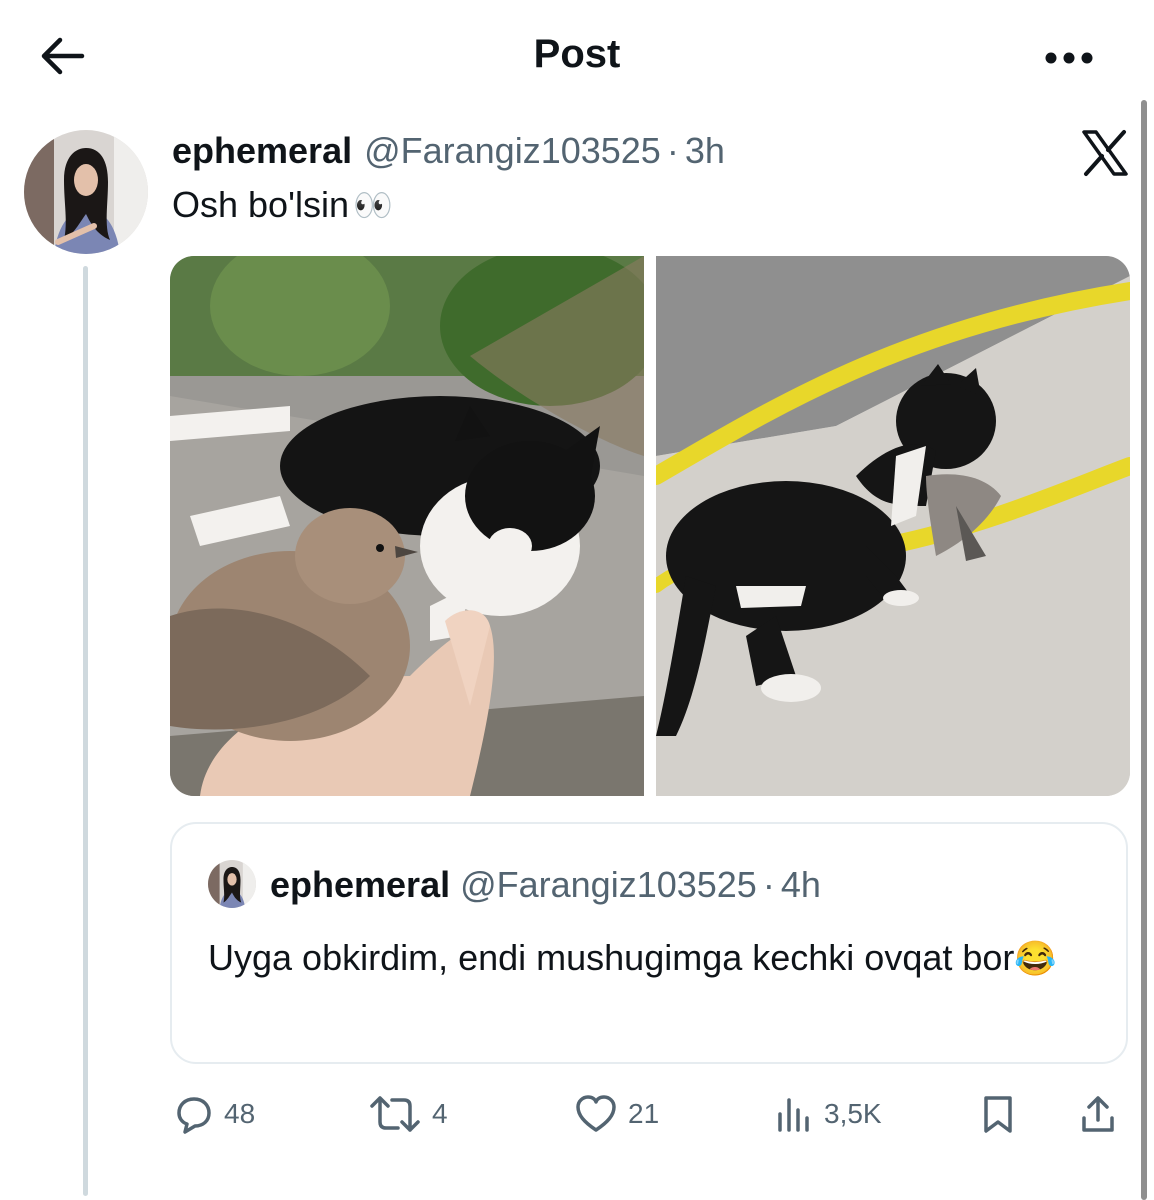  I want to click on quoted-post-header: ephemeral @Farangiz103525 · 4h, so click(545, 885).